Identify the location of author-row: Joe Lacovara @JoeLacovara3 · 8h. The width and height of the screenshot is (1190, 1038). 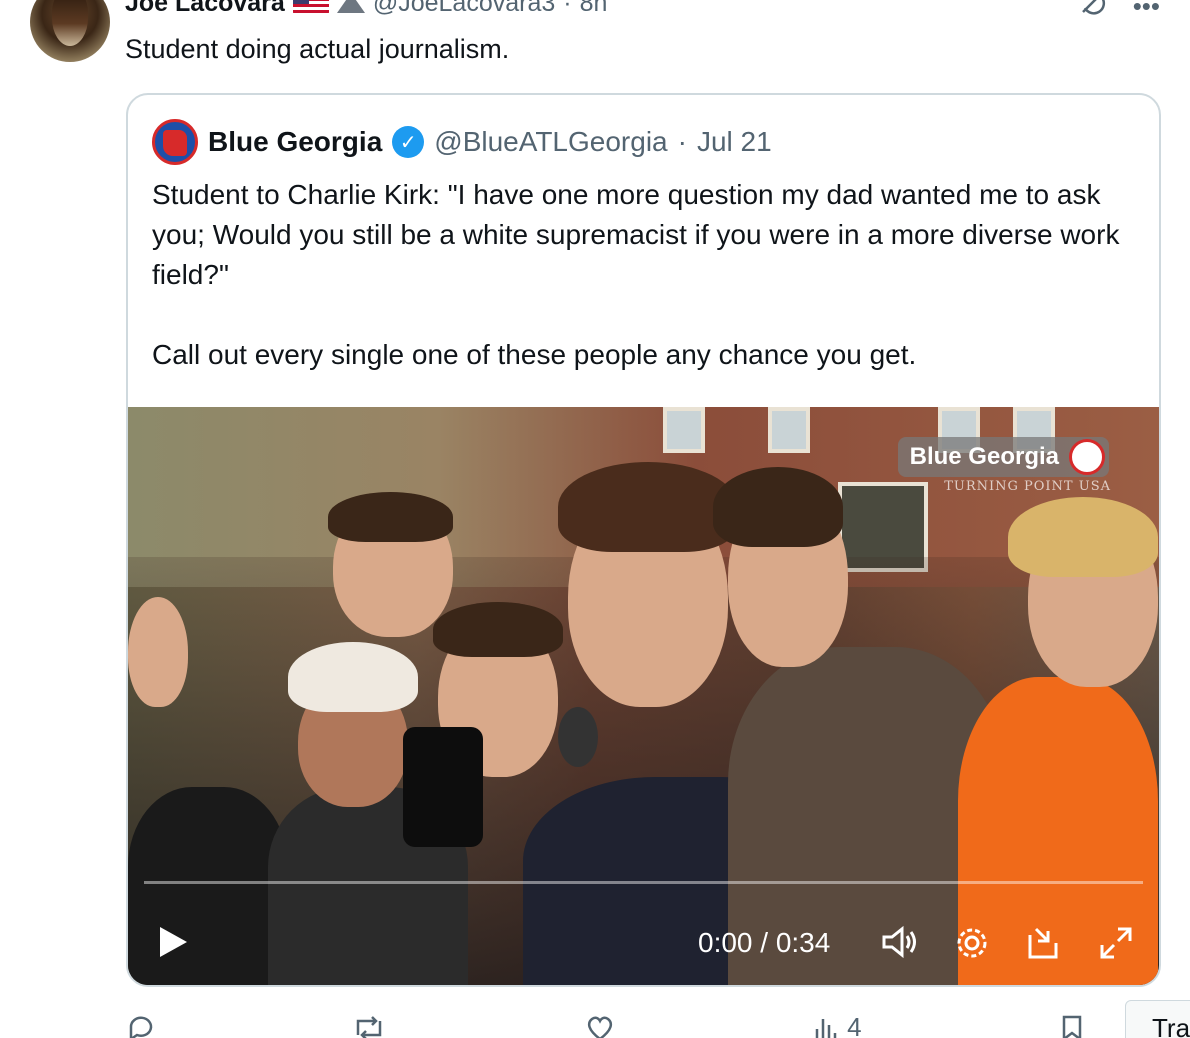
(366, 10).